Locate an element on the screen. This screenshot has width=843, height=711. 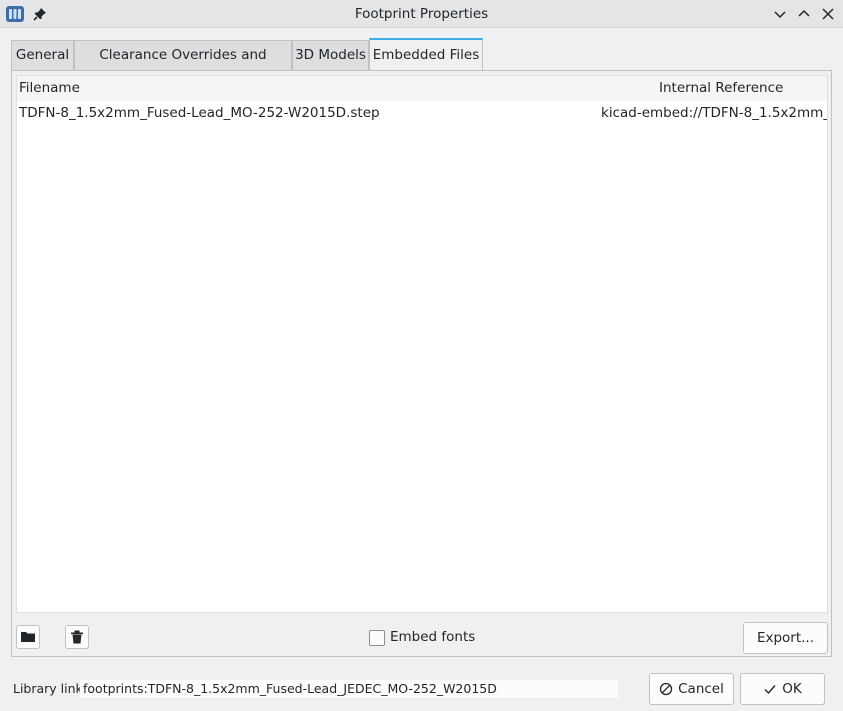
column-header-filename: Filename is located at coordinates (49, 88).